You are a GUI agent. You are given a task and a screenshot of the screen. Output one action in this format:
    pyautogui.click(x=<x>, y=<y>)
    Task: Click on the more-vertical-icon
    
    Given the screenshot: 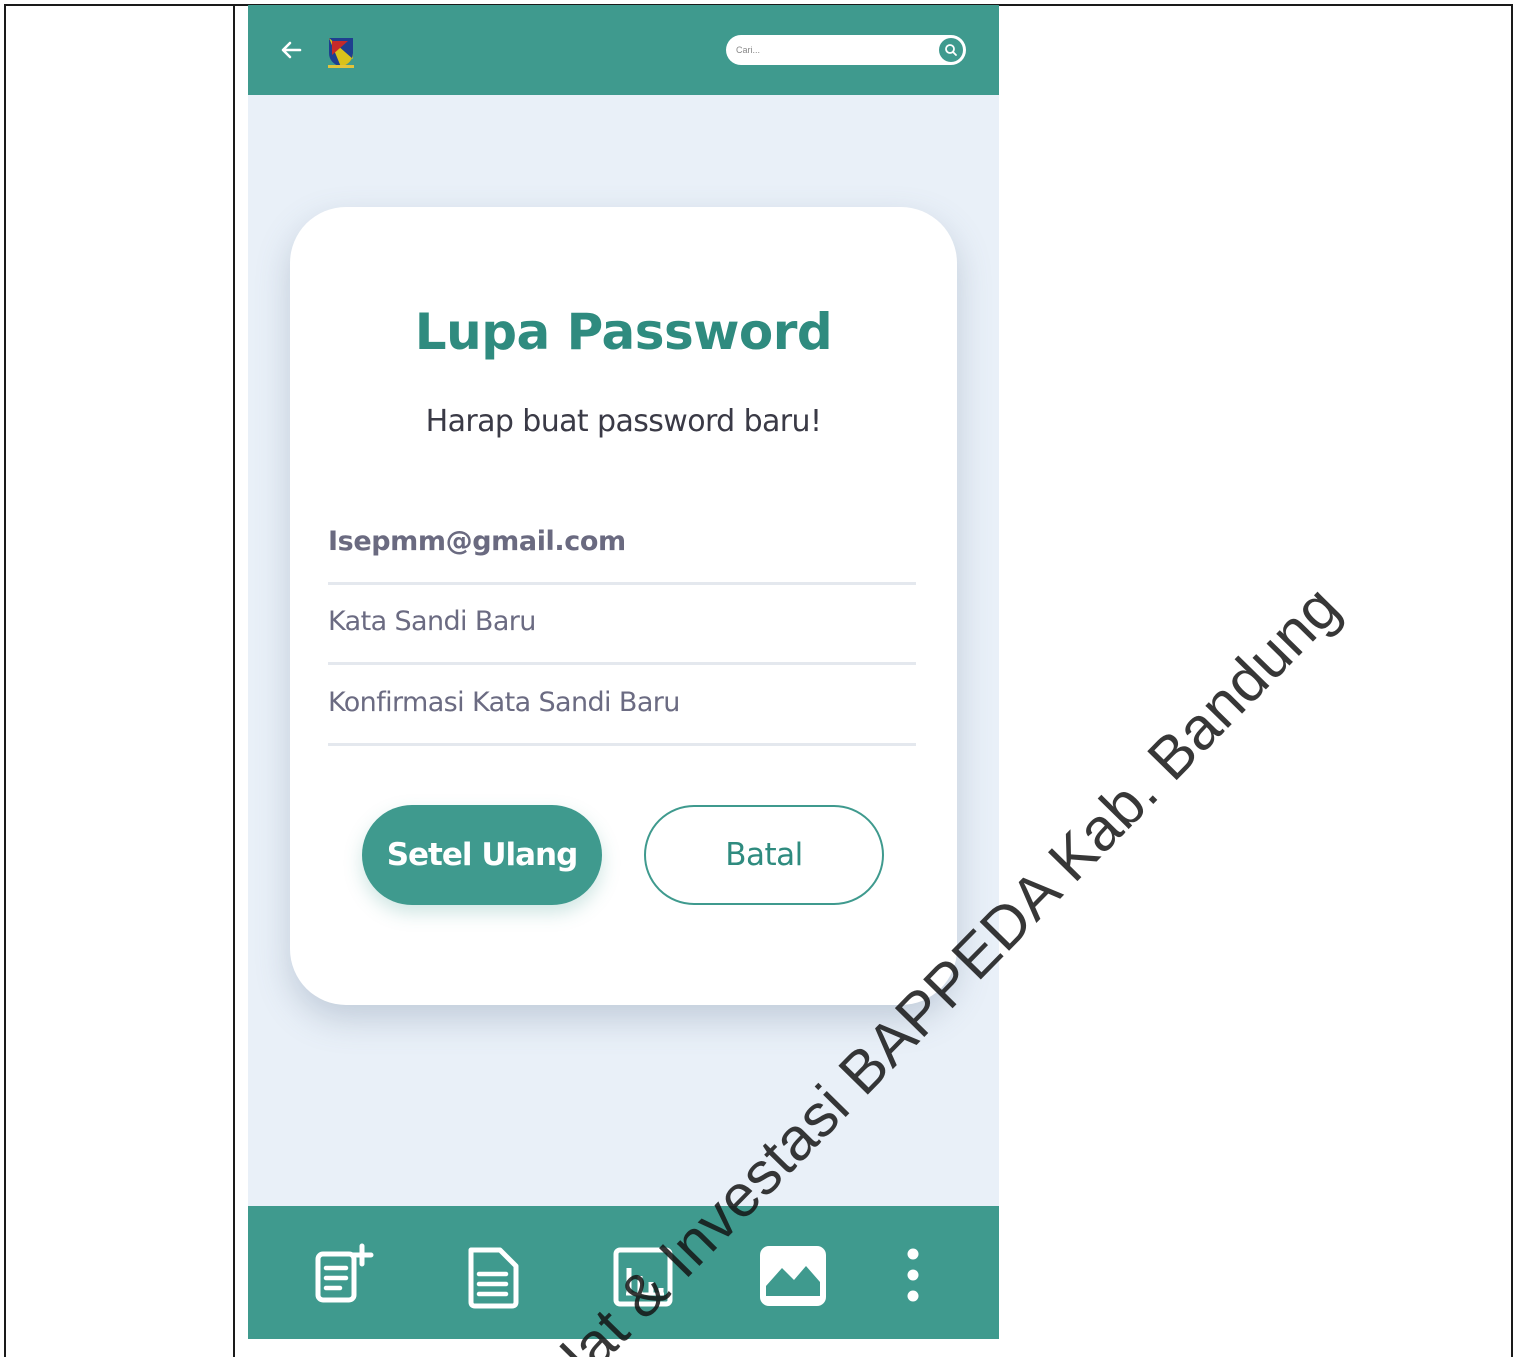 What is the action you would take?
    pyautogui.click(x=913, y=1277)
    